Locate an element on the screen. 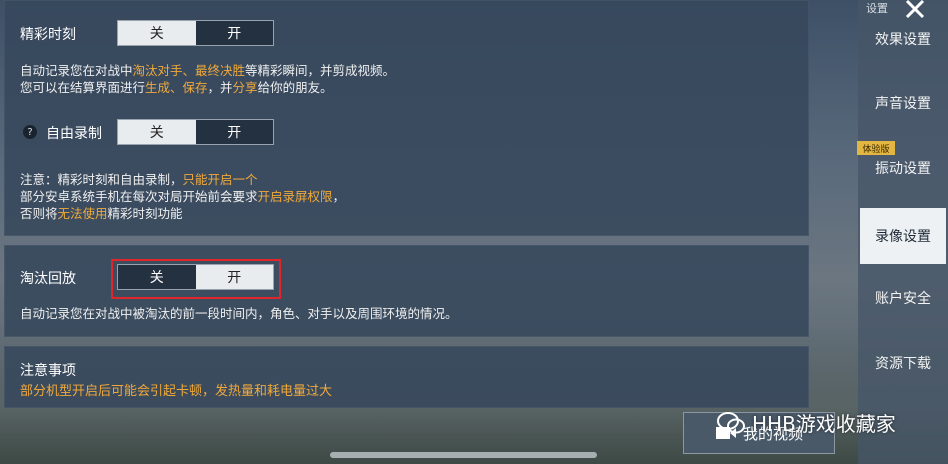  sidebar-item-recording: 录像设置 is located at coordinates (903, 236).